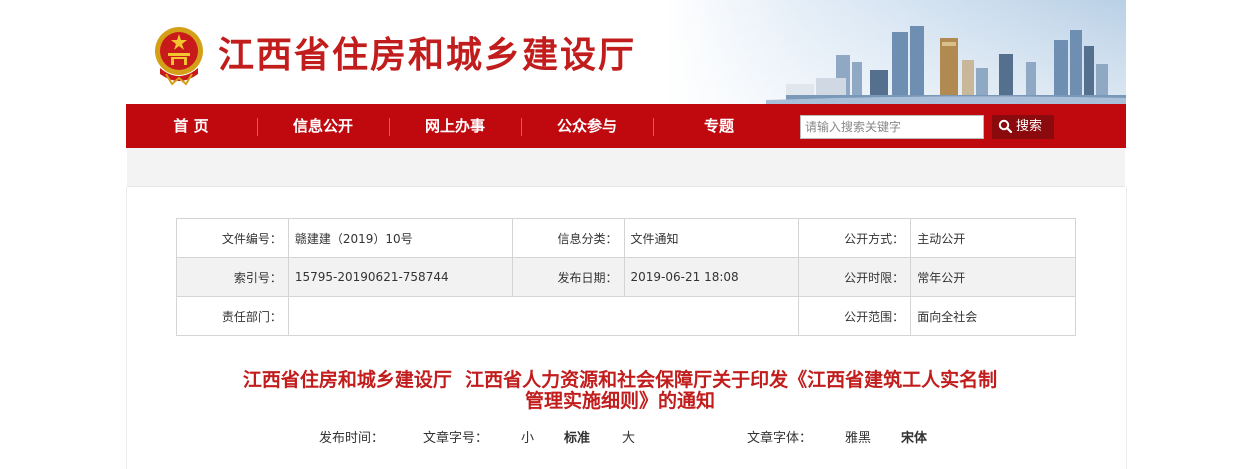 The image size is (1235, 469). Describe the element at coordinates (427, 55) in the screenshot. I see `site-title: 江西省住房和城乡建设厅` at that location.